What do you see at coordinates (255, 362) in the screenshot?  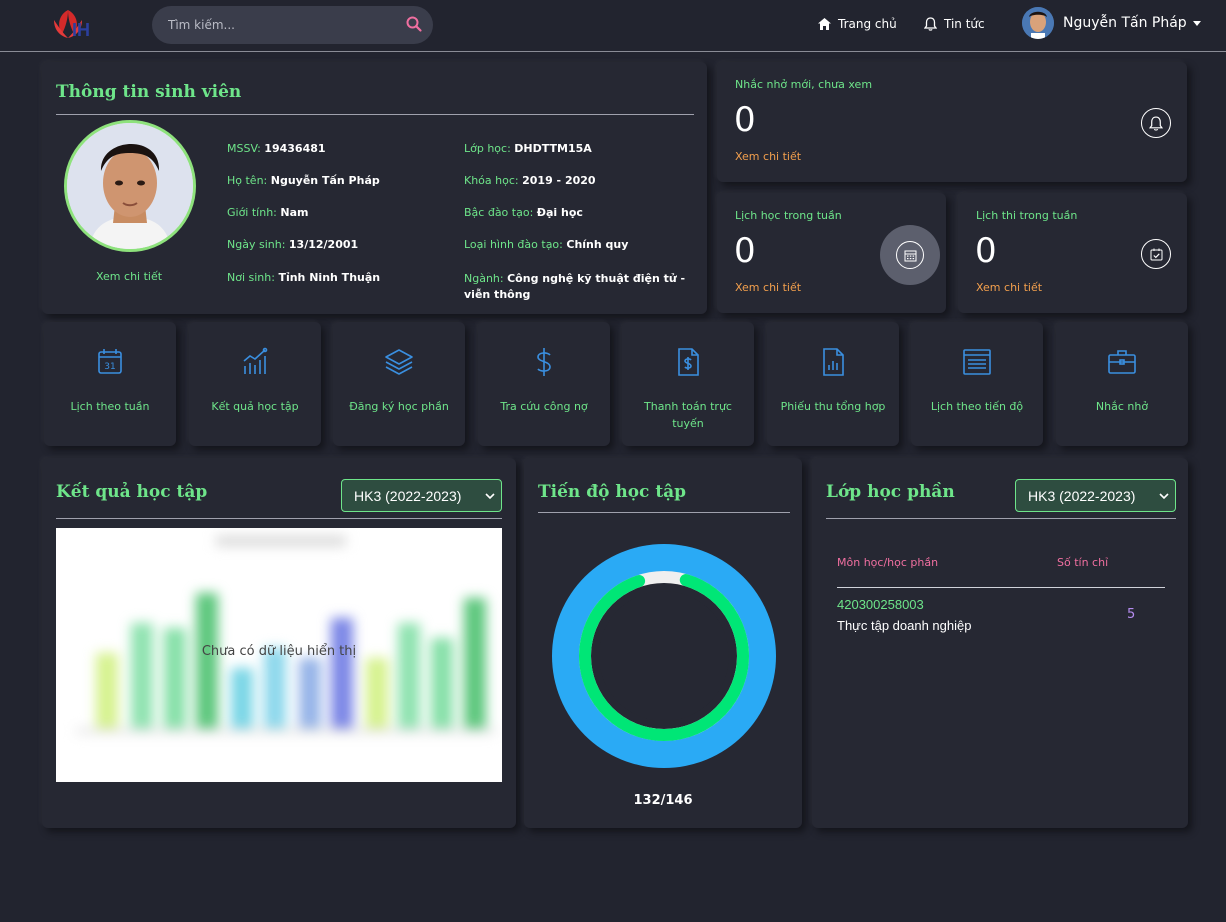 I see `bar-chart-icon` at bounding box center [255, 362].